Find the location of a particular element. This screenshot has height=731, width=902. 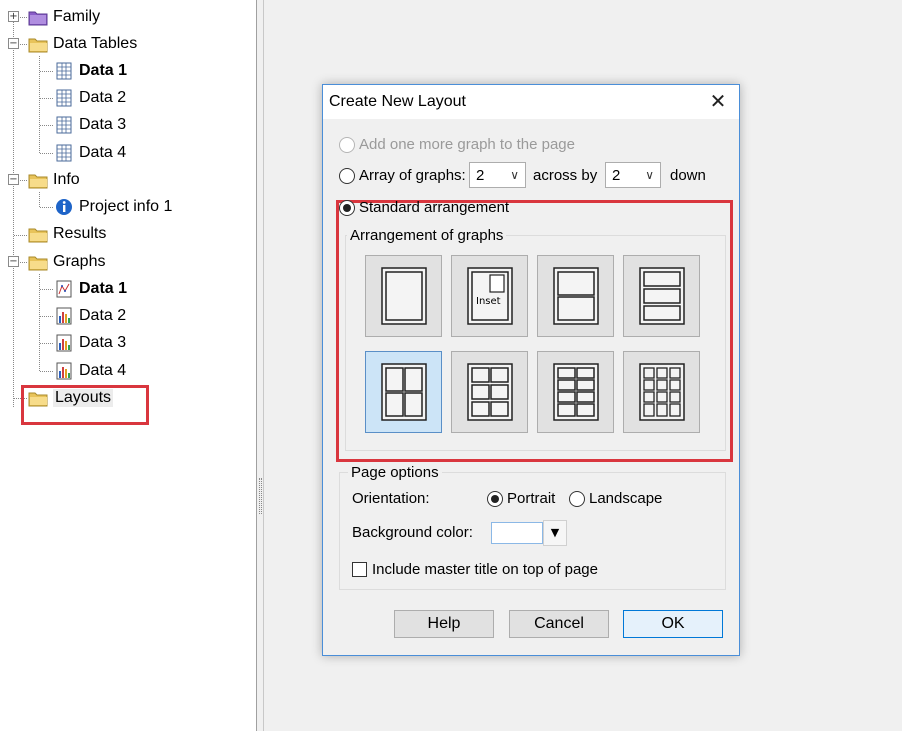

landscape-option: Landscape is located at coordinates (615, 498).